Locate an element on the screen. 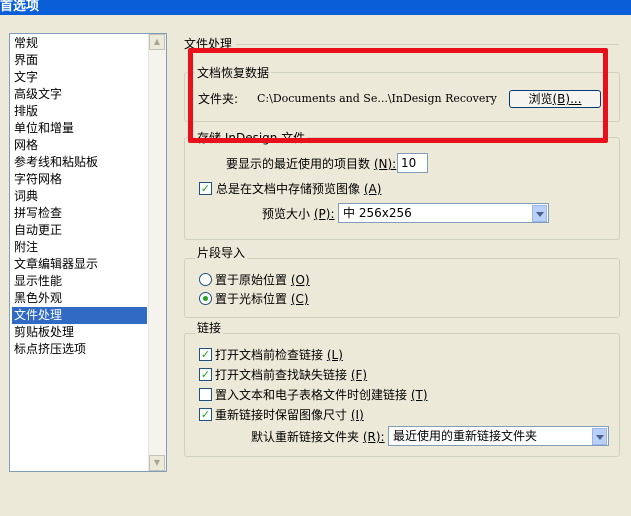 The width and height of the screenshot is (631, 516). original-position-radio is located at coordinates (205, 279).